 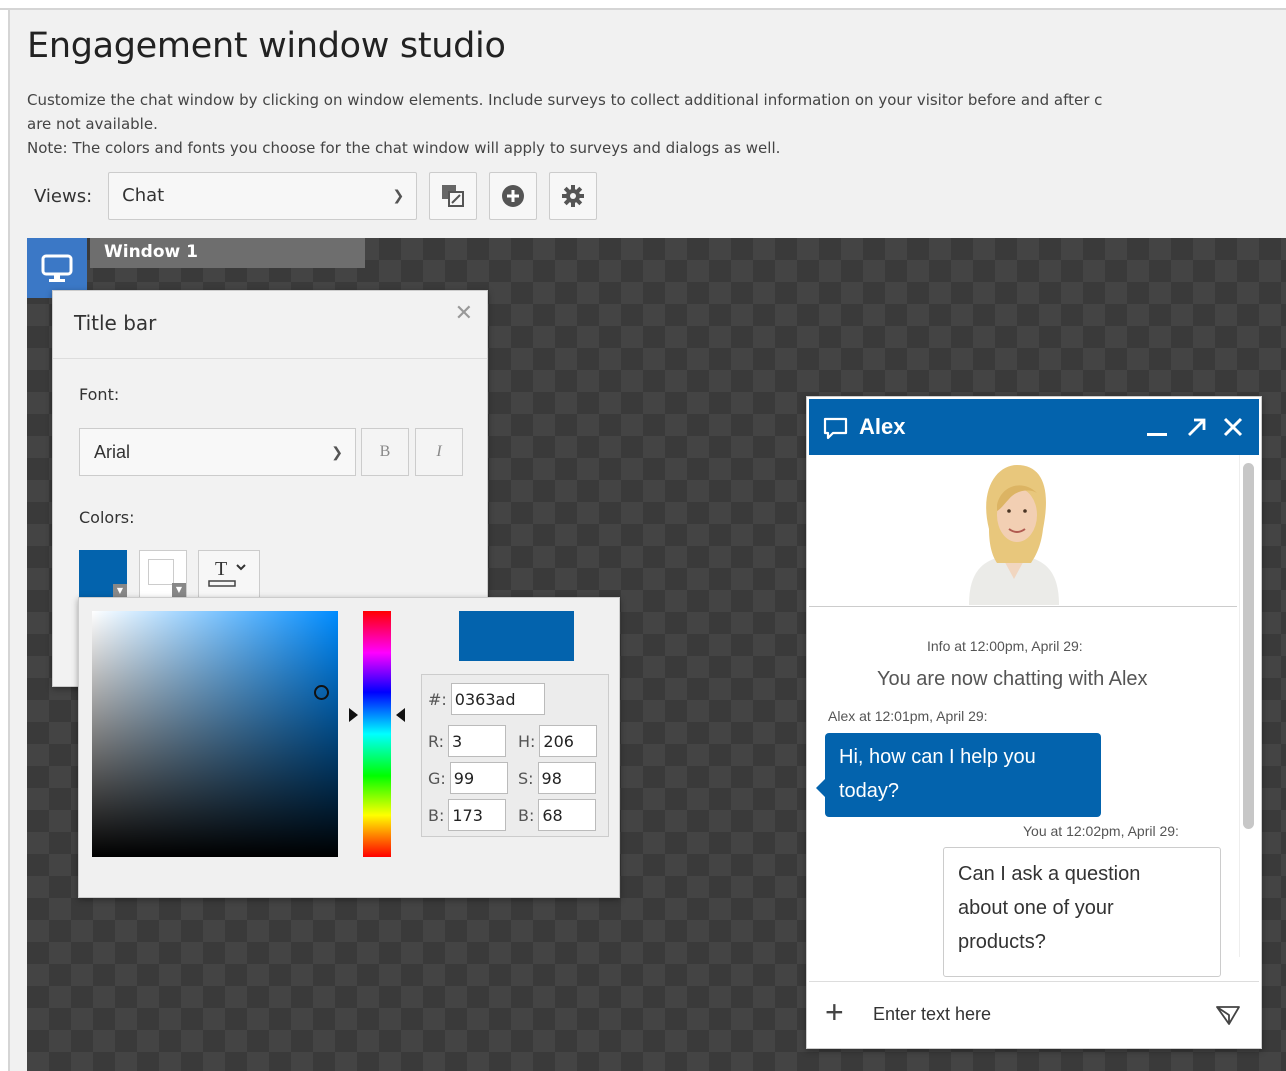 I want to click on agent-avatar, so click(x=1014, y=535).